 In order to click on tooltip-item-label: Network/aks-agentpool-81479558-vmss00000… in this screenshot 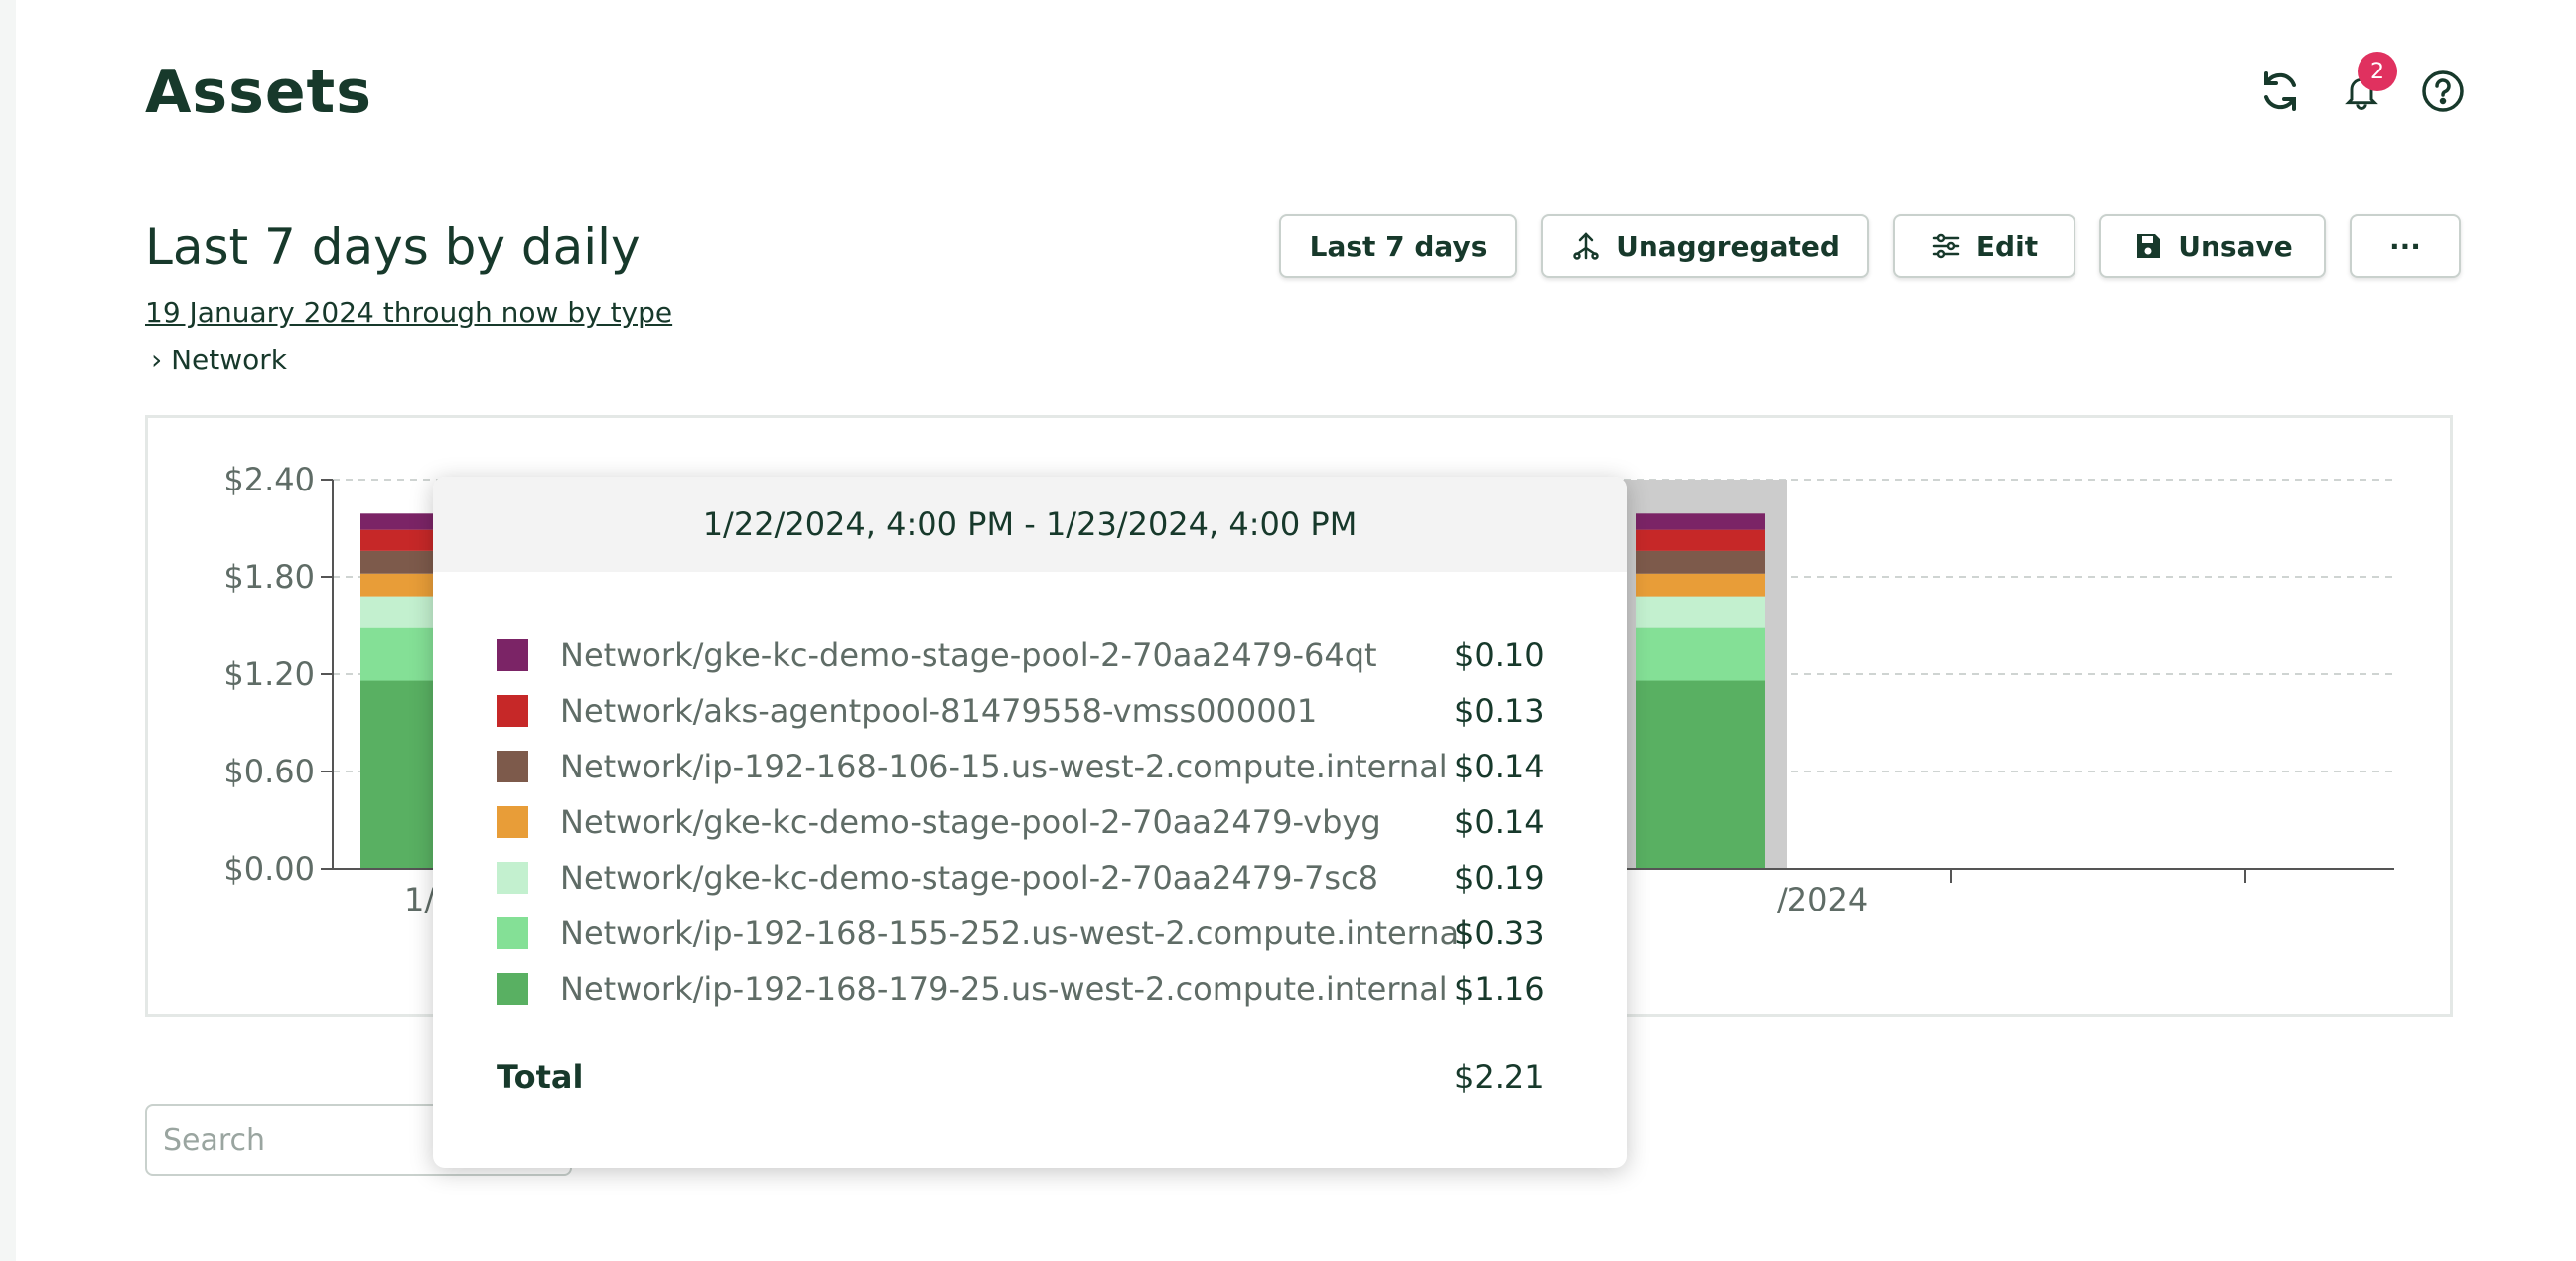, I will do `click(939, 711)`.